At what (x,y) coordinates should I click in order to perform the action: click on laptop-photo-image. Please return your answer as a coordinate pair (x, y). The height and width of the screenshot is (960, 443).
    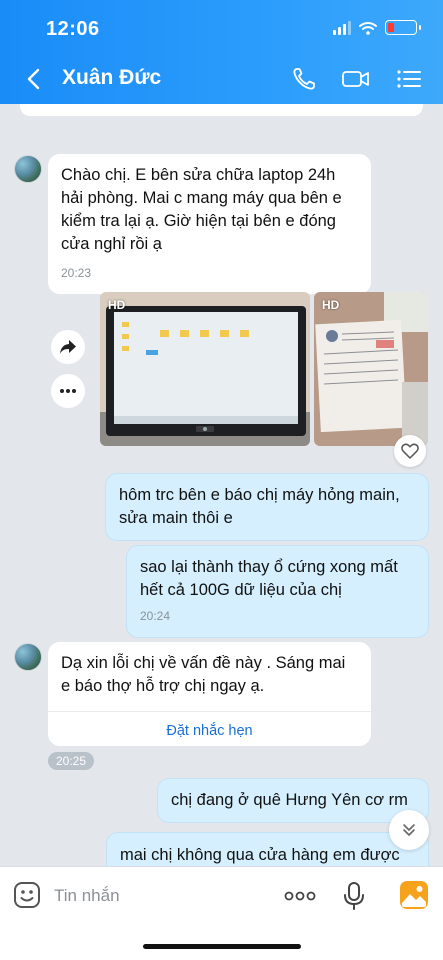
    Looking at the image, I should click on (205, 369).